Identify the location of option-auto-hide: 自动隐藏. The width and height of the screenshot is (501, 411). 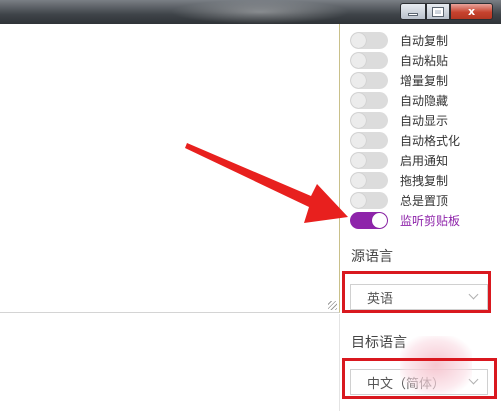
(399, 100).